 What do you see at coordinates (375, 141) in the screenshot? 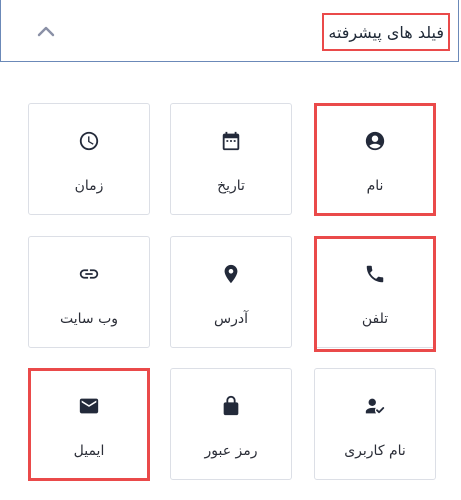
I see `account-circle-icon` at bounding box center [375, 141].